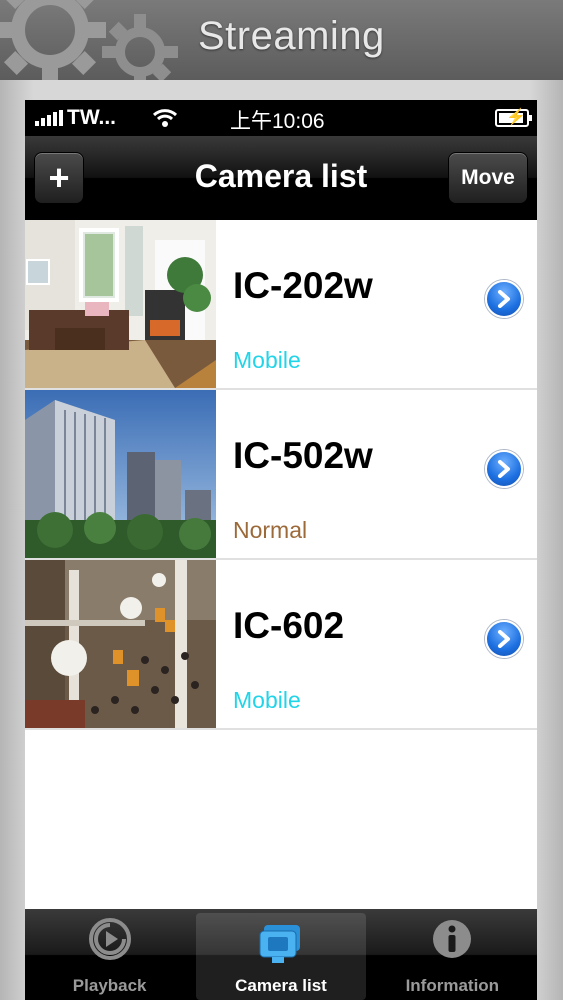  I want to click on camera-name: IC-602, so click(289, 625).